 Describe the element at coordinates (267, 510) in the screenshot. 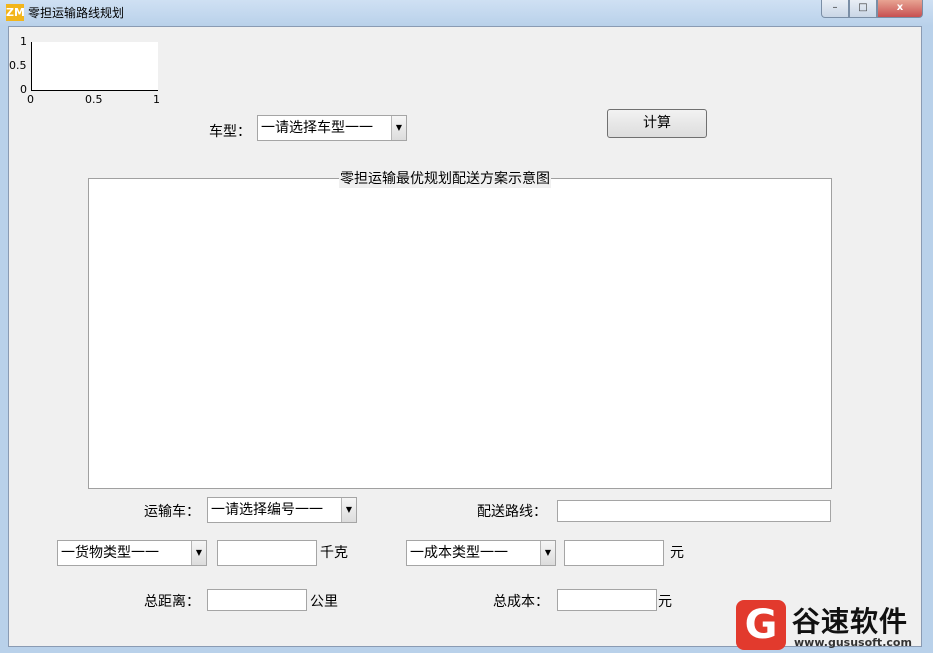

I see `transport-vehicle-selected: 一请选择编号一一` at that location.